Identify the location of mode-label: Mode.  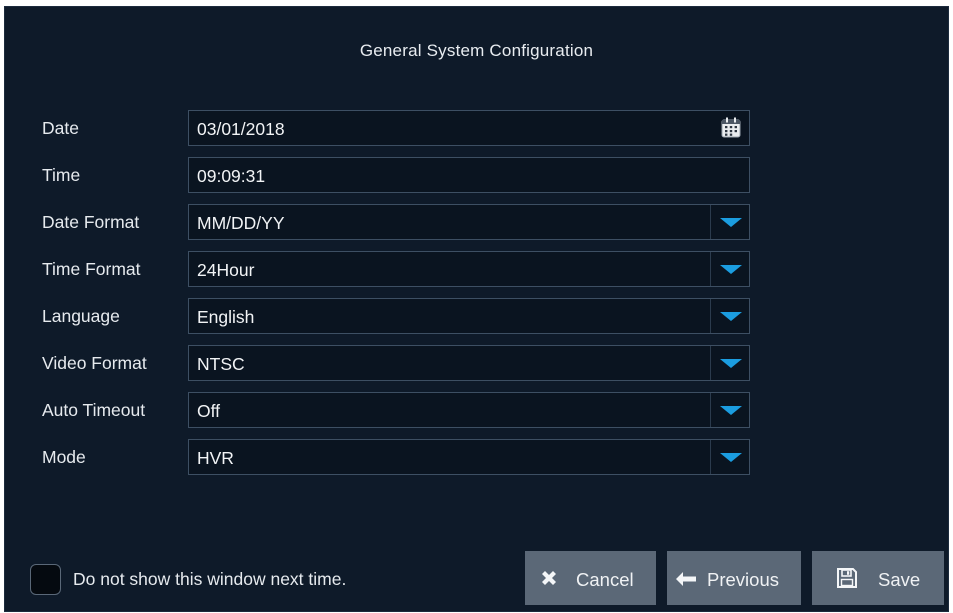
(64, 457).